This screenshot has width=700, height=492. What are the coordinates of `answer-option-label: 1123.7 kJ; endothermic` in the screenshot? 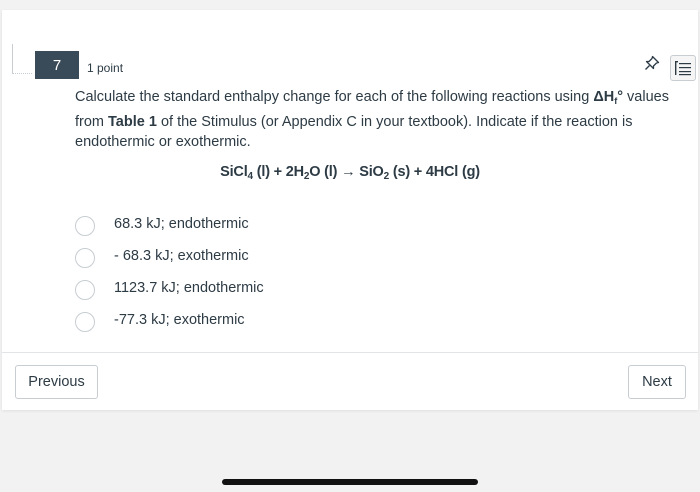 It's located at (189, 288).